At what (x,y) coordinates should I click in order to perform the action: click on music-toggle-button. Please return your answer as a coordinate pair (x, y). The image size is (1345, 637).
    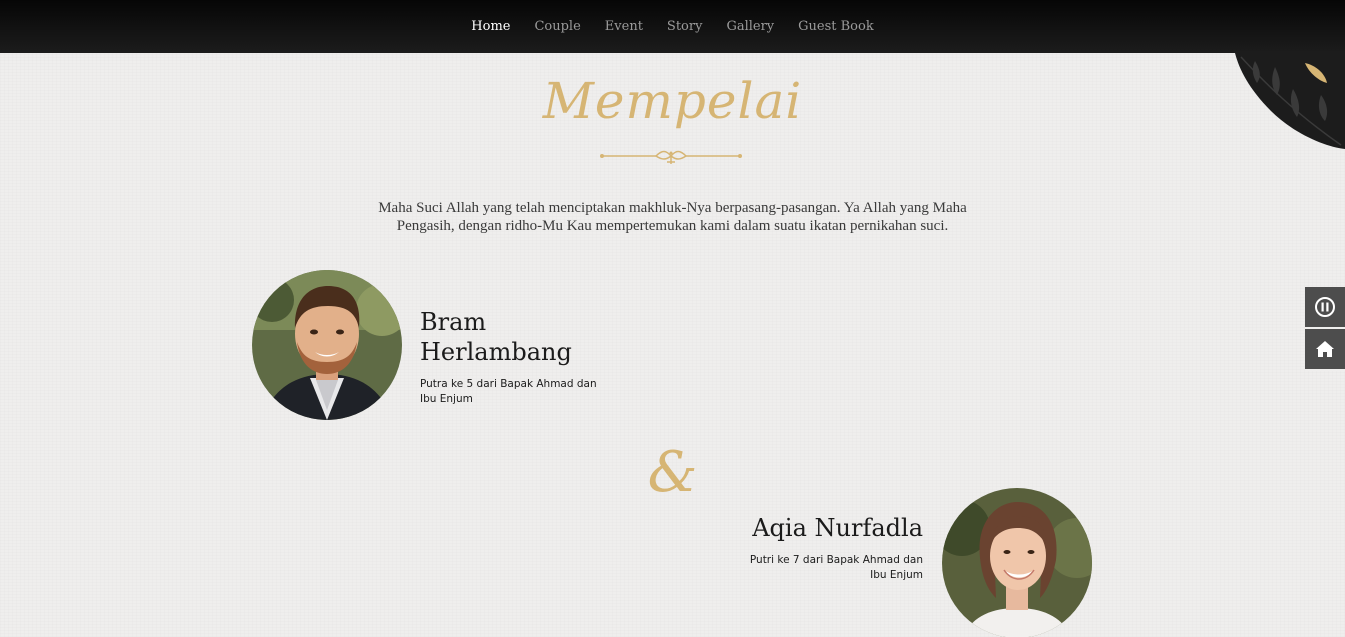
    Looking at the image, I should click on (1325, 308).